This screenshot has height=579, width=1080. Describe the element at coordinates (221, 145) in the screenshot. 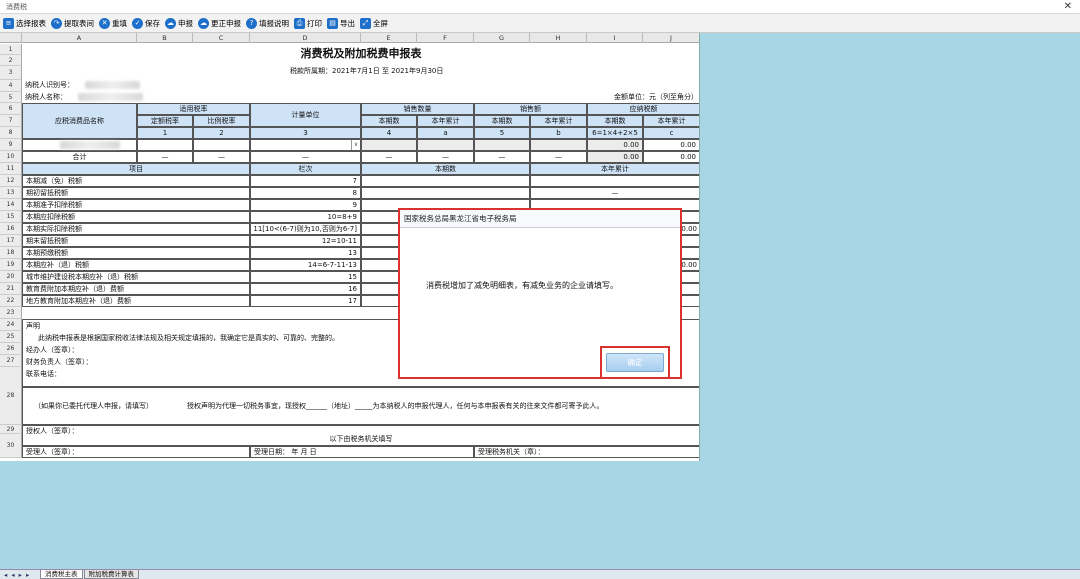

I see `input-rate-prop` at that location.